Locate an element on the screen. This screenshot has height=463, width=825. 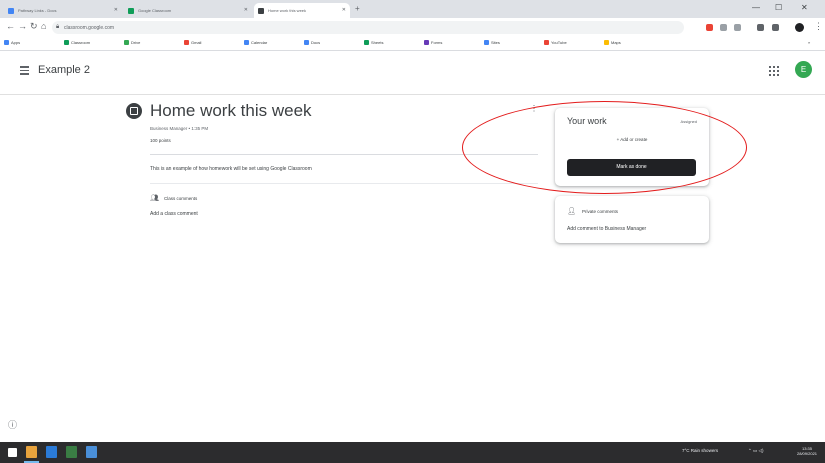
assignment-favicon-icon is located at coordinates (261, 11).